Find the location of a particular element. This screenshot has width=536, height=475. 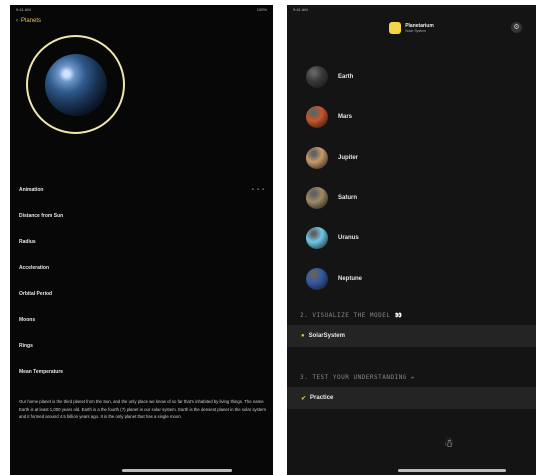

chevron-left-icon: ‹ is located at coordinates (17, 21).